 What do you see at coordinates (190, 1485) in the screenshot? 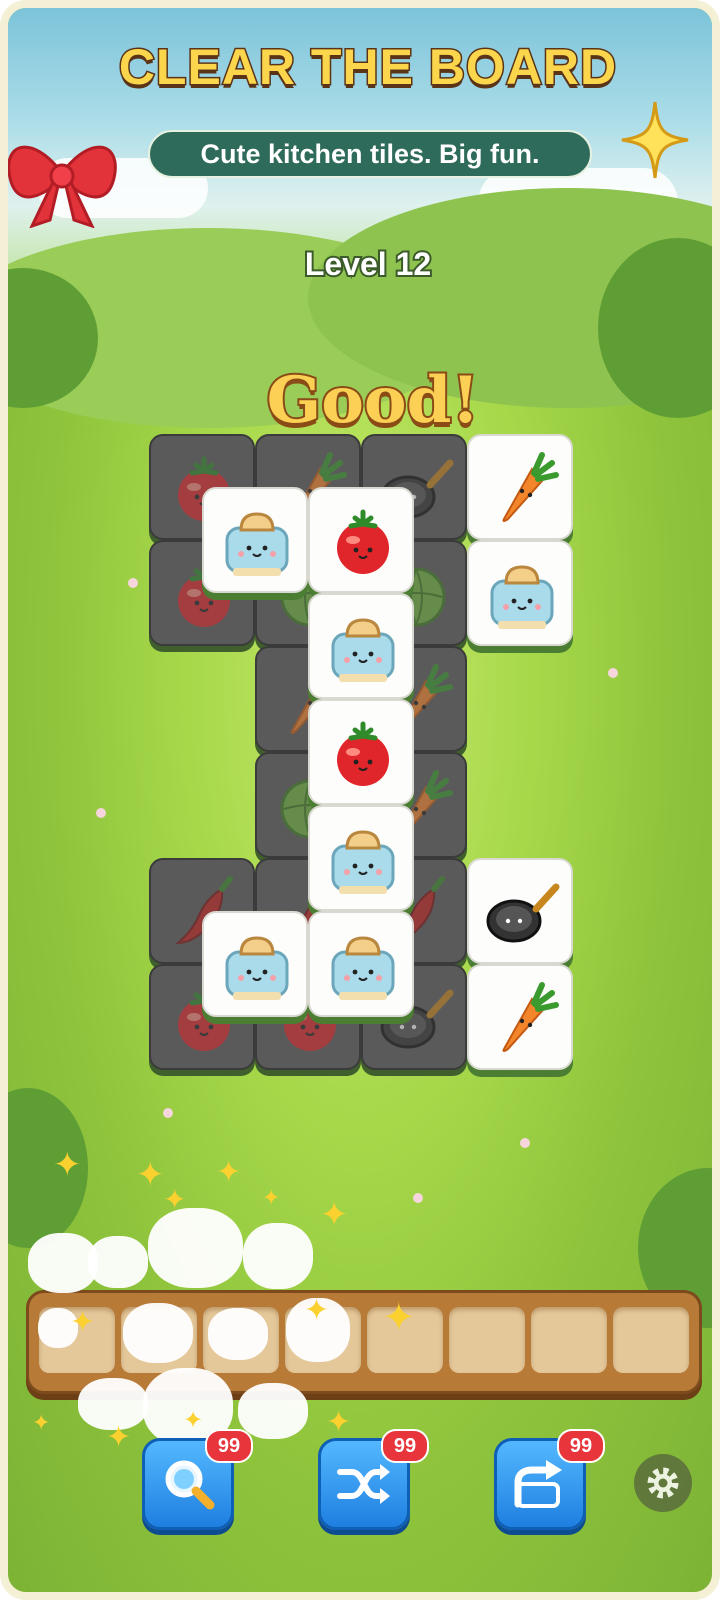
I see `magnifier-icon` at bounding box center [190, 1485].